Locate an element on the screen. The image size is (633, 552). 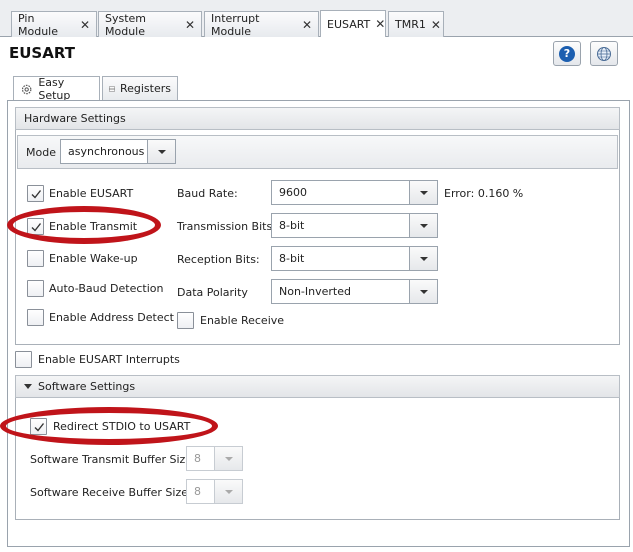
rx-buffer-label: Software Receive Buffer Size is located at coordinates (109, 492).